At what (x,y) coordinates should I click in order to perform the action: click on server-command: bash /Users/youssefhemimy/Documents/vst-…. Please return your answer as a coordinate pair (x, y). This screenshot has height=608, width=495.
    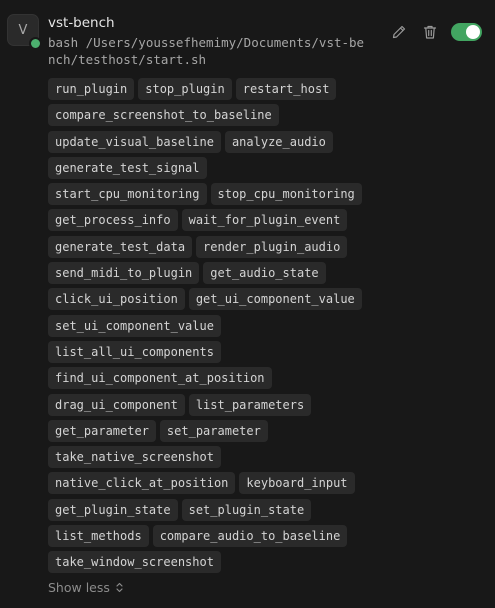
    Looking at the image, I should click on (206, 51).